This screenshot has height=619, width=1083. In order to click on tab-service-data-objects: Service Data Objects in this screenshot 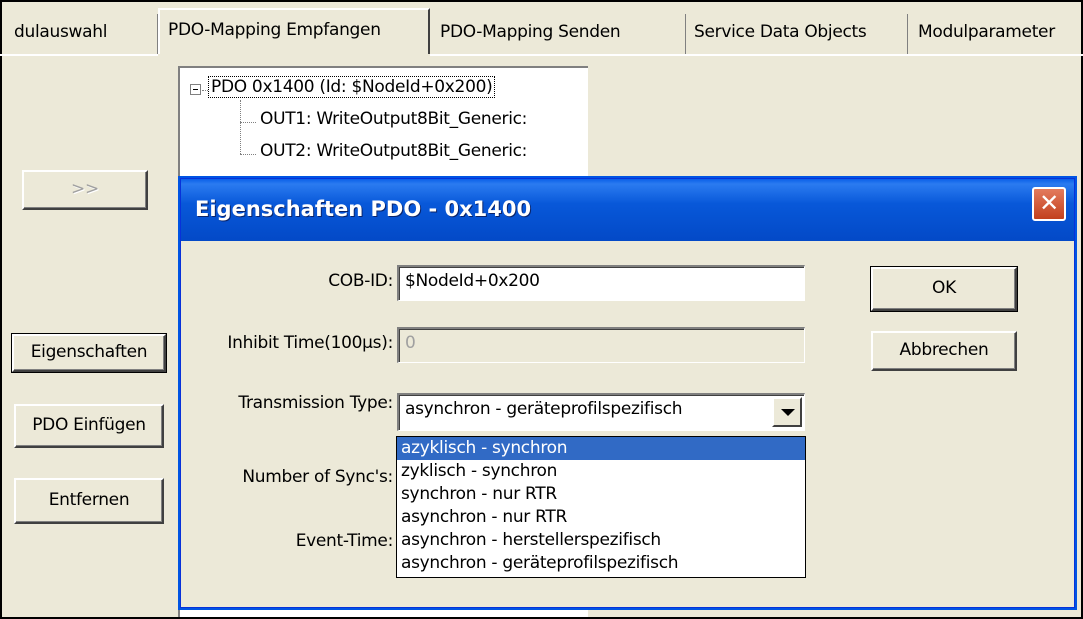, I will do `click(797, 34)`.